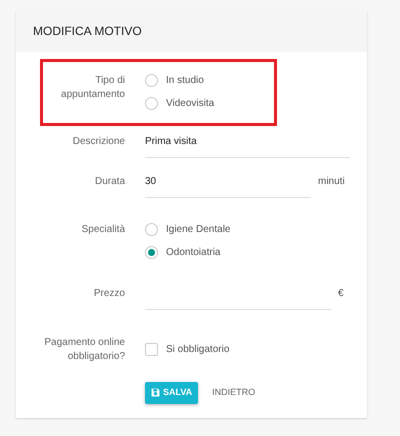 The image size is (400, 436). What do you see at coordinates (102, 230) in the screenshot?
I see `field-label: Specialità` at bounding box center [102, 230].